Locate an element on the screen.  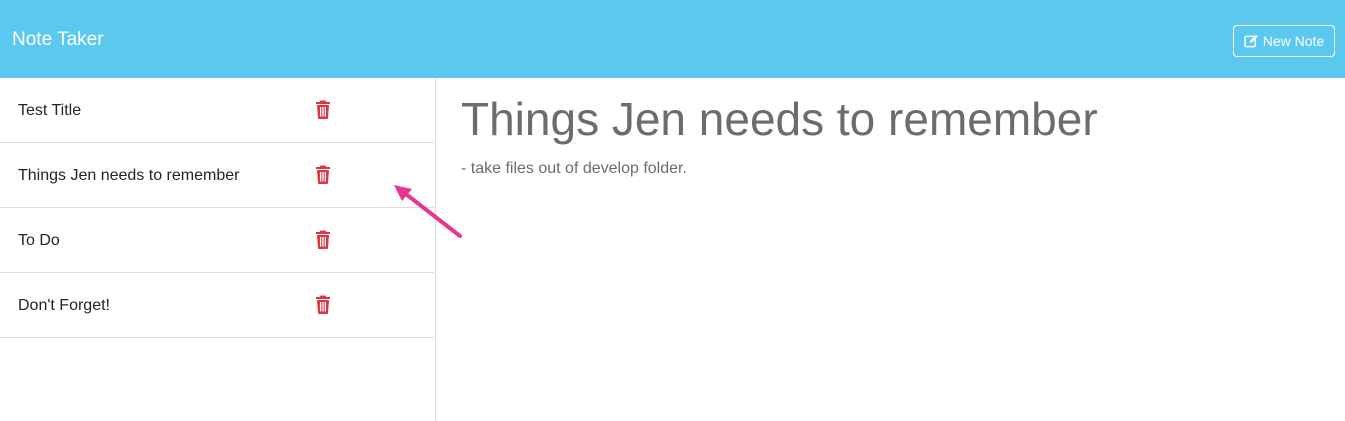
list-item: Things Jen needs to remember is located at coordinates (217, 175).